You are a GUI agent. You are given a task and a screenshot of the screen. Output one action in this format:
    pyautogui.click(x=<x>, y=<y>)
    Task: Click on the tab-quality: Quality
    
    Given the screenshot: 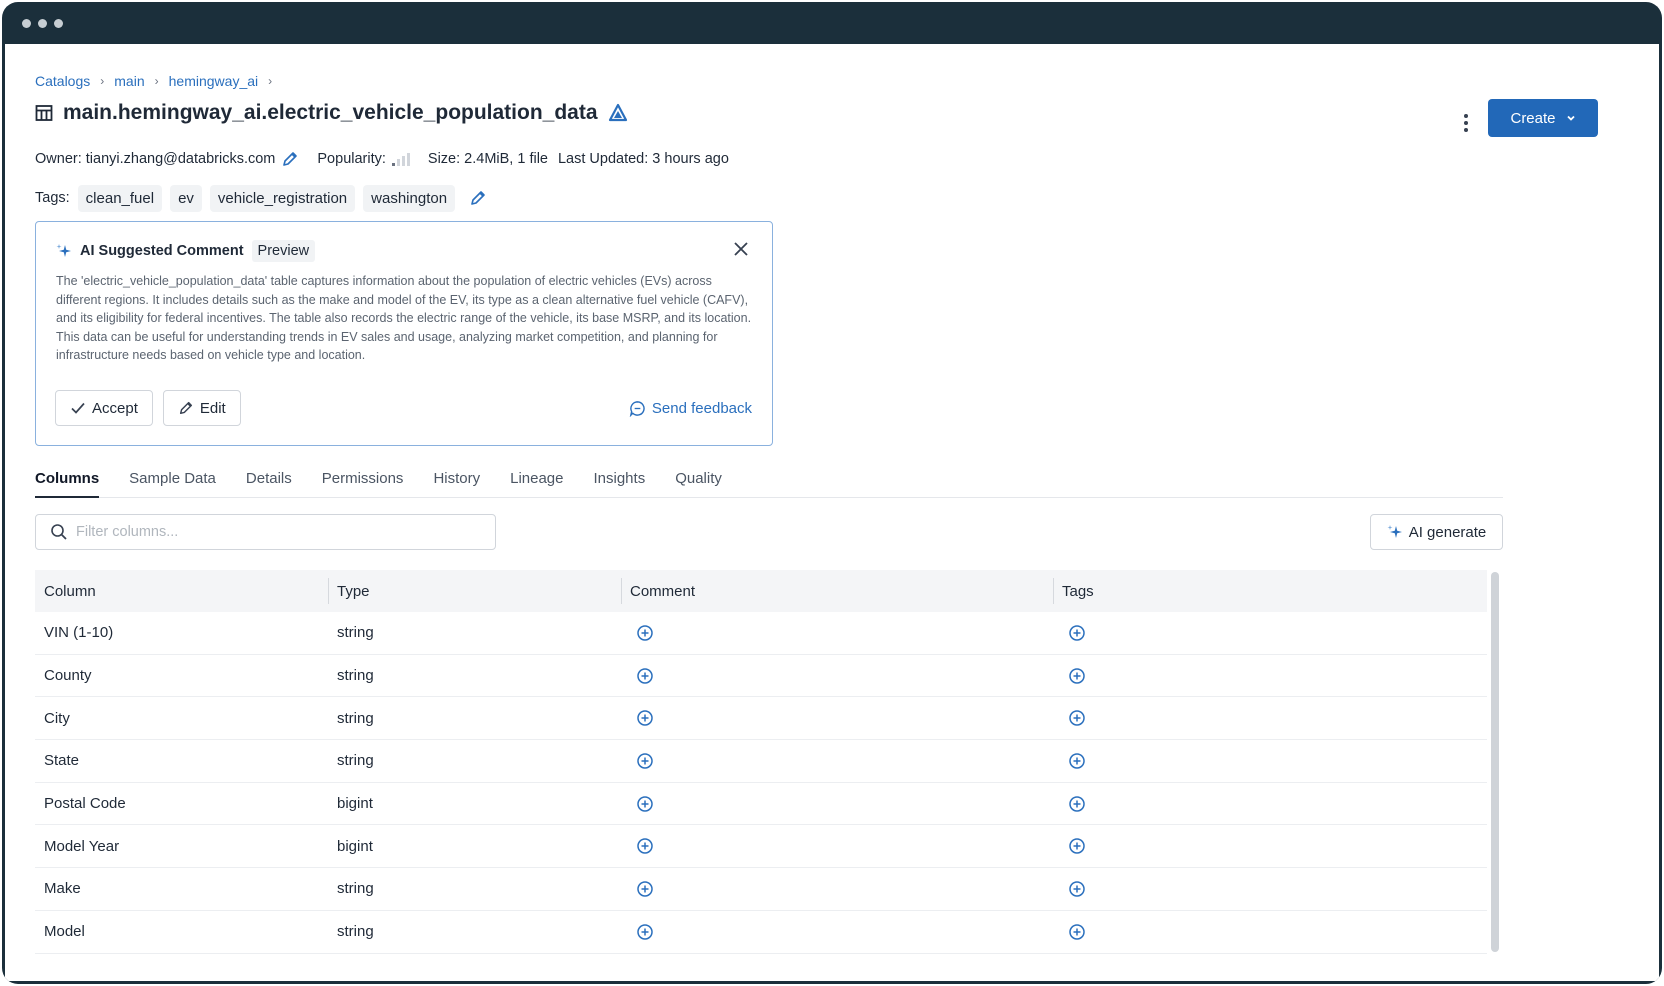 What is the action you would take?
    pyautogui.click(x=698, y=484)
    